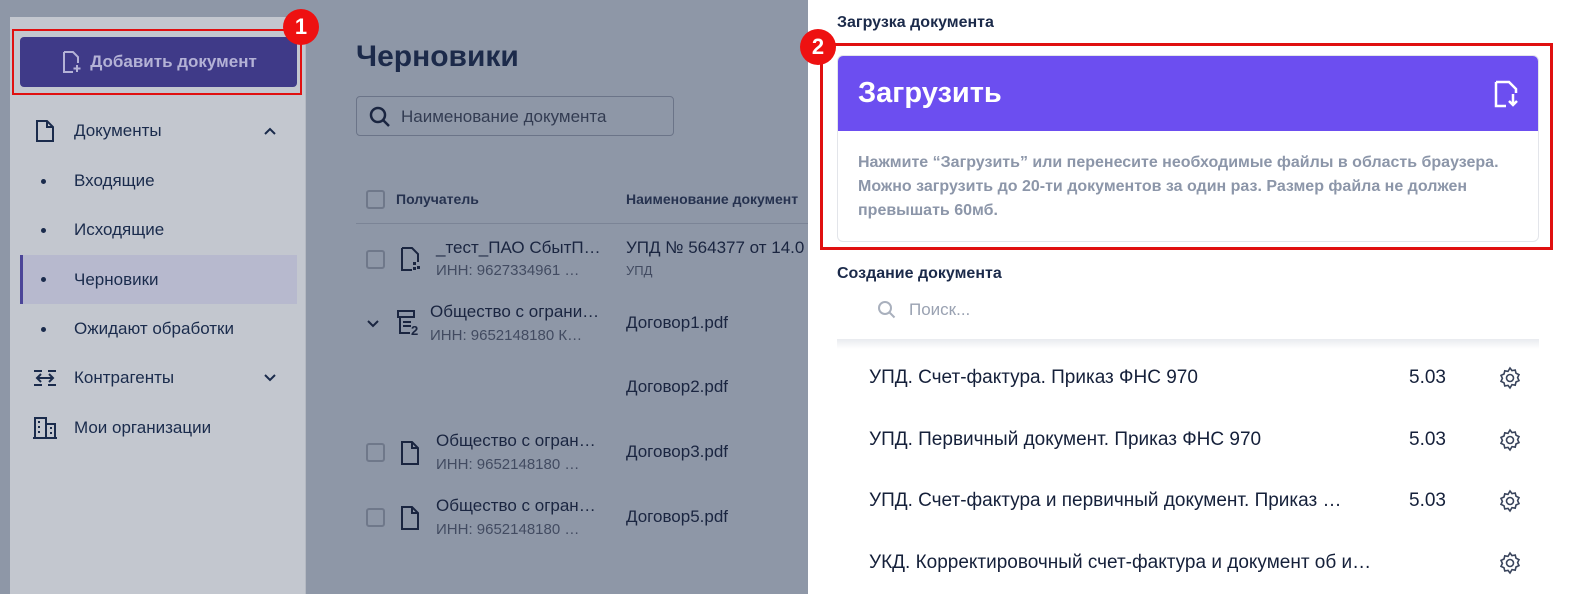  Describe the element at coordinates (154, 328) in the screenshot. I see `sidebar-item-label: Ожидают обработки` at that location.